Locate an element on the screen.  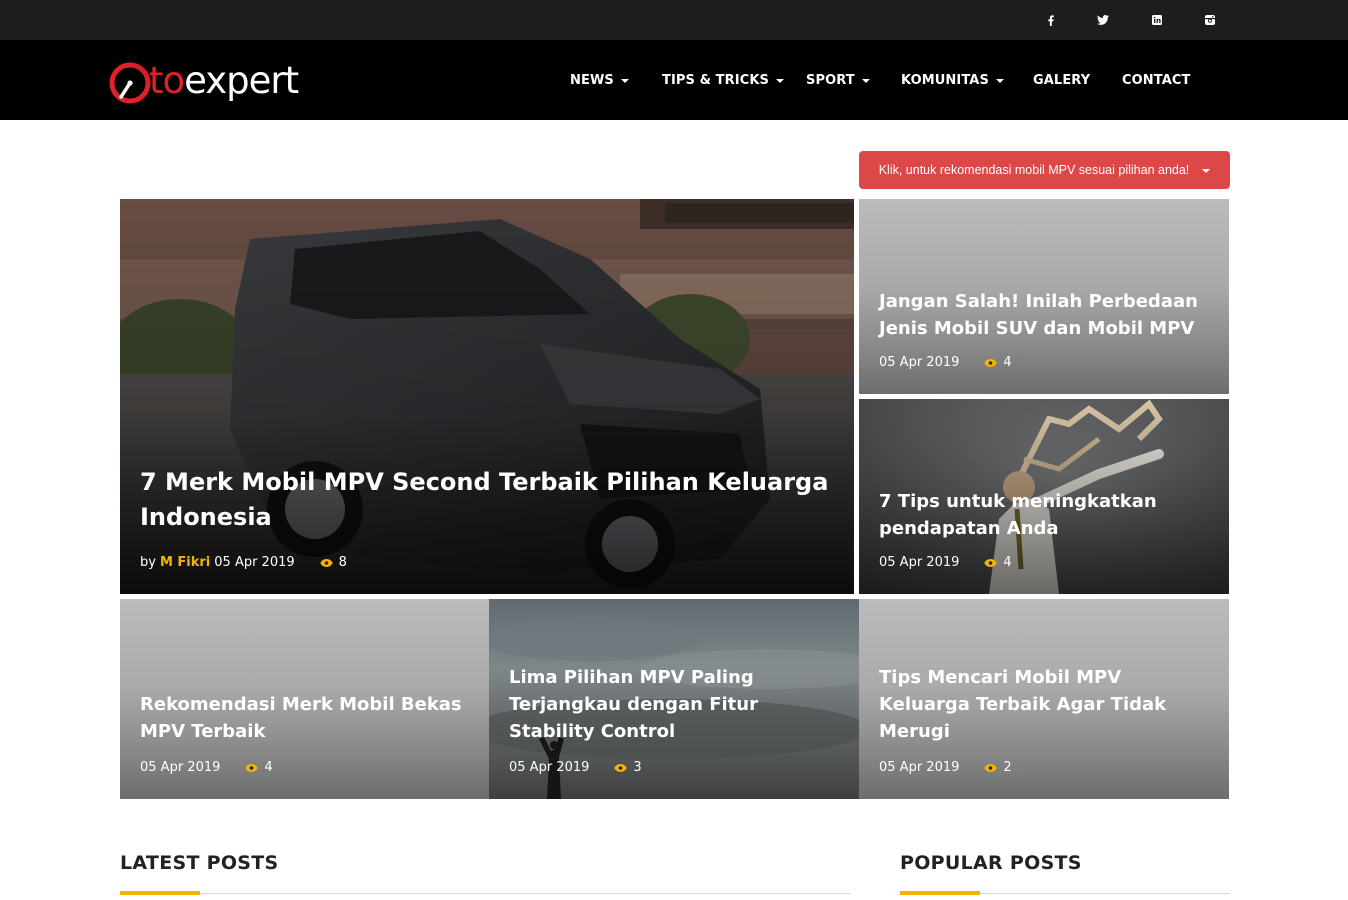
twitter-icon is located at coordinates (1103, 20).